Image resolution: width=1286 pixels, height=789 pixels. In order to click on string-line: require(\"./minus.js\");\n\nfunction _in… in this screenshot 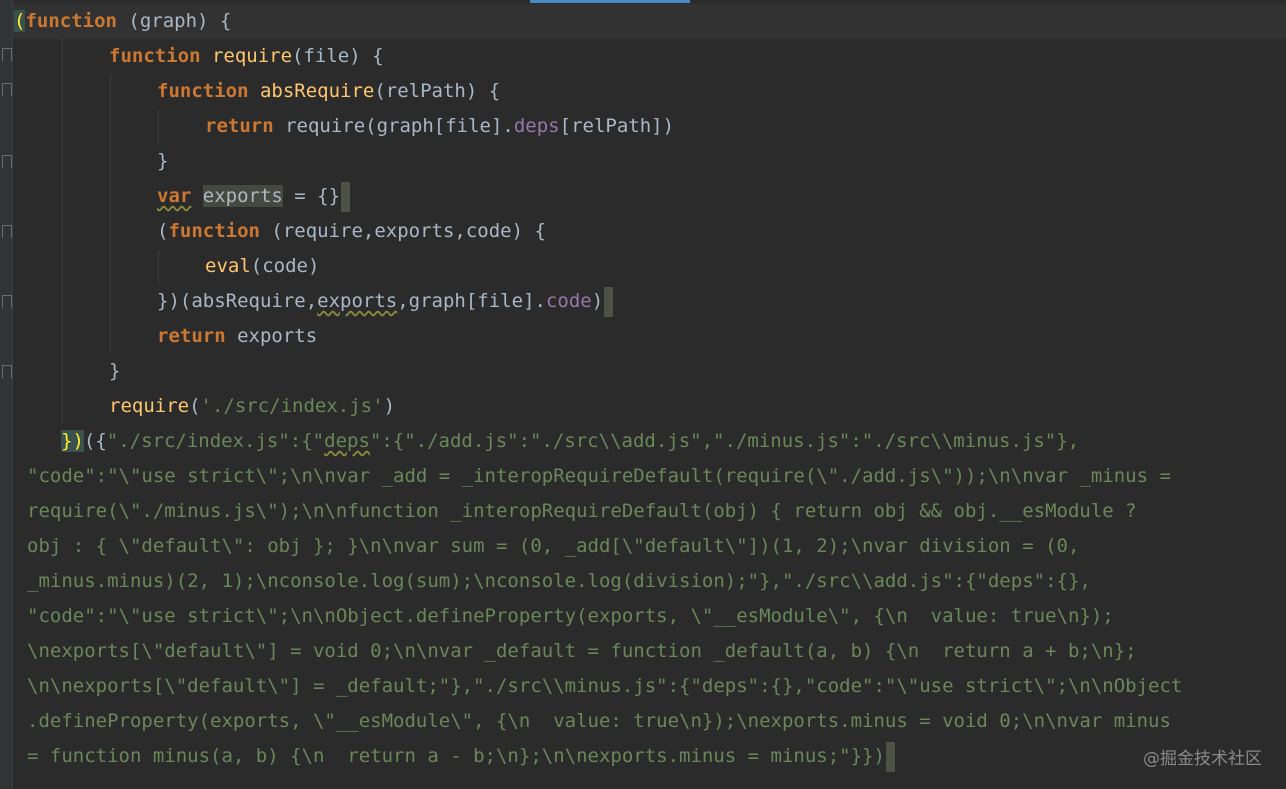, I will do `click(582, 511)`.